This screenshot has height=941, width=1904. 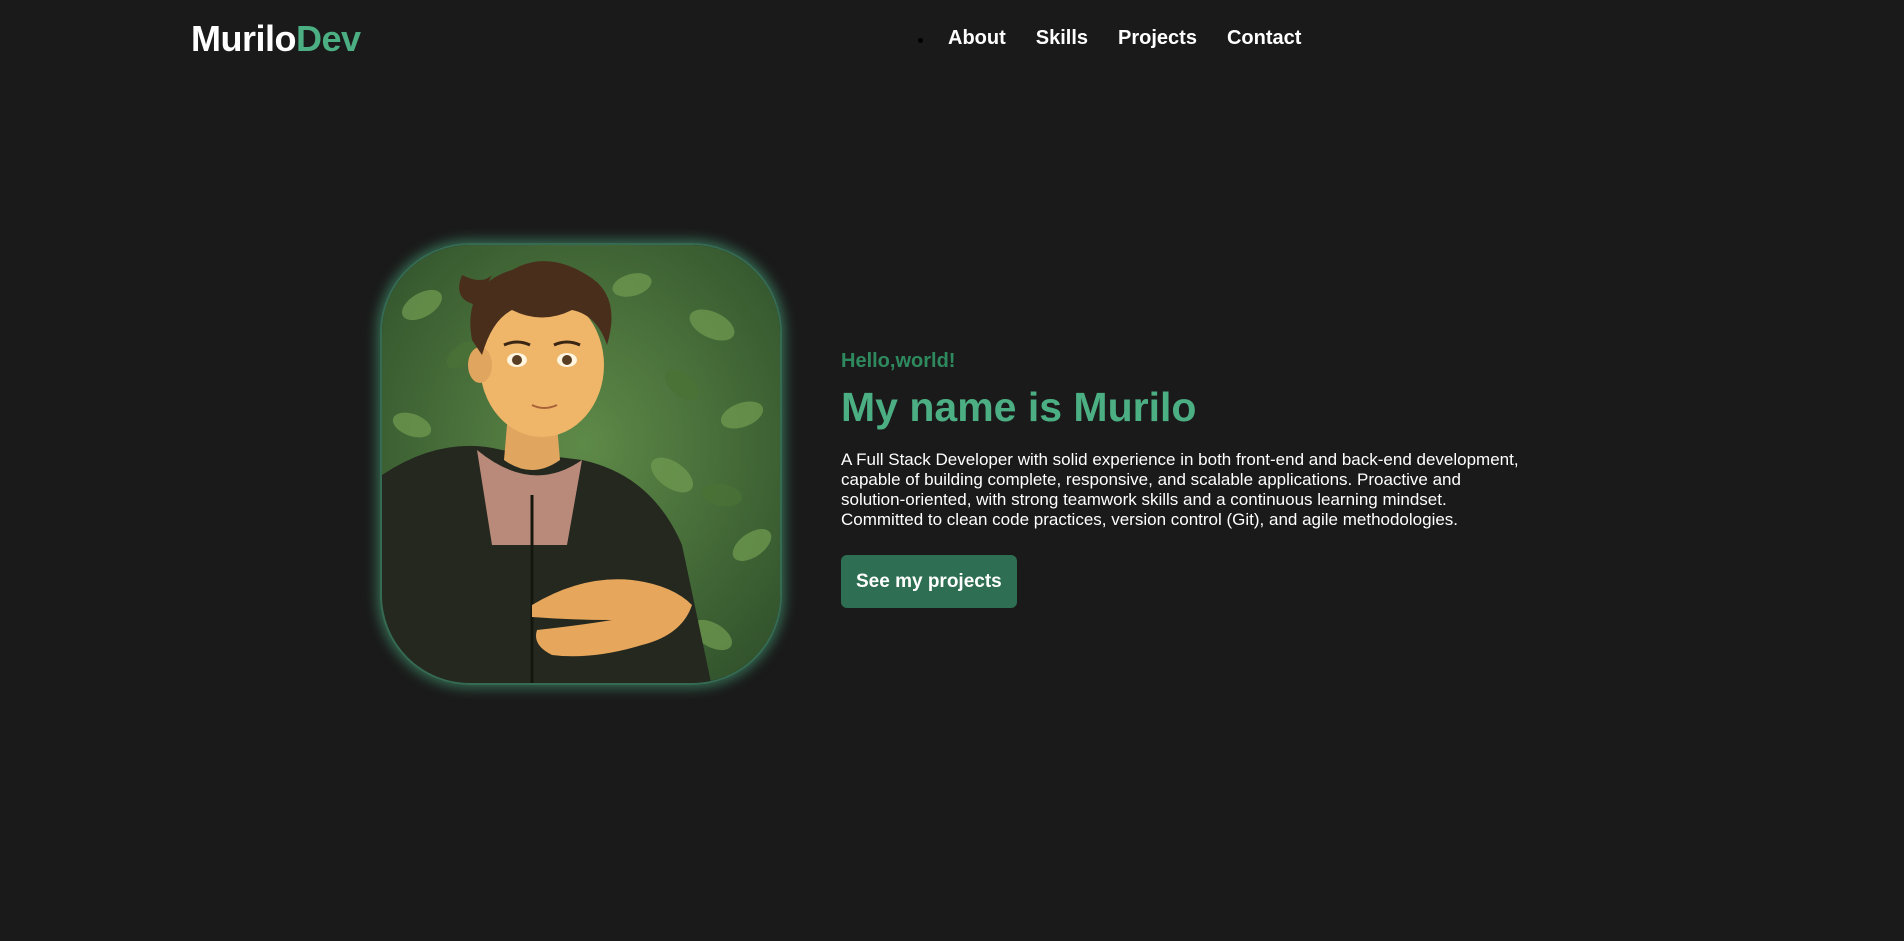 I want to click on logo-link: MuriloDev, so click(x=276, y=39).